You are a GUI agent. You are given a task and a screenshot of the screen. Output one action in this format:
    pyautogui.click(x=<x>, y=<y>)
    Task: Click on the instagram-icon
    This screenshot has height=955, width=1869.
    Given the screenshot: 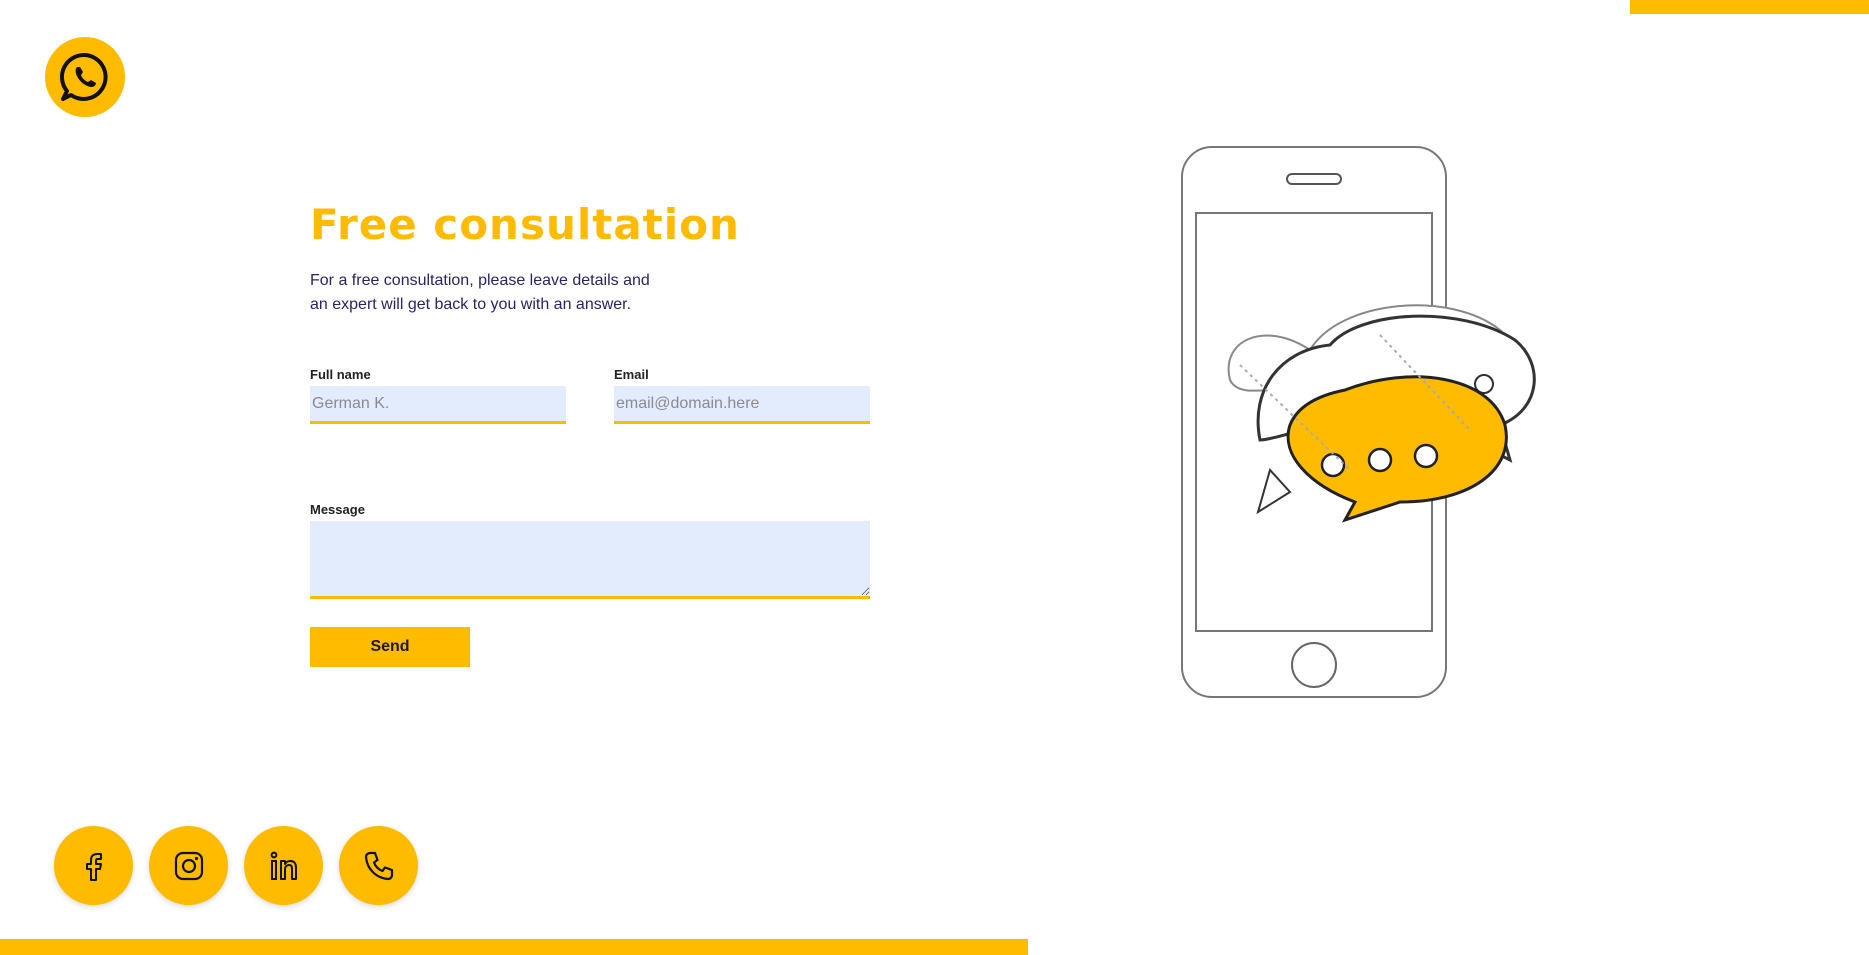 What is the action you would take?
    pyautogui.click(x=188, y=865)
    